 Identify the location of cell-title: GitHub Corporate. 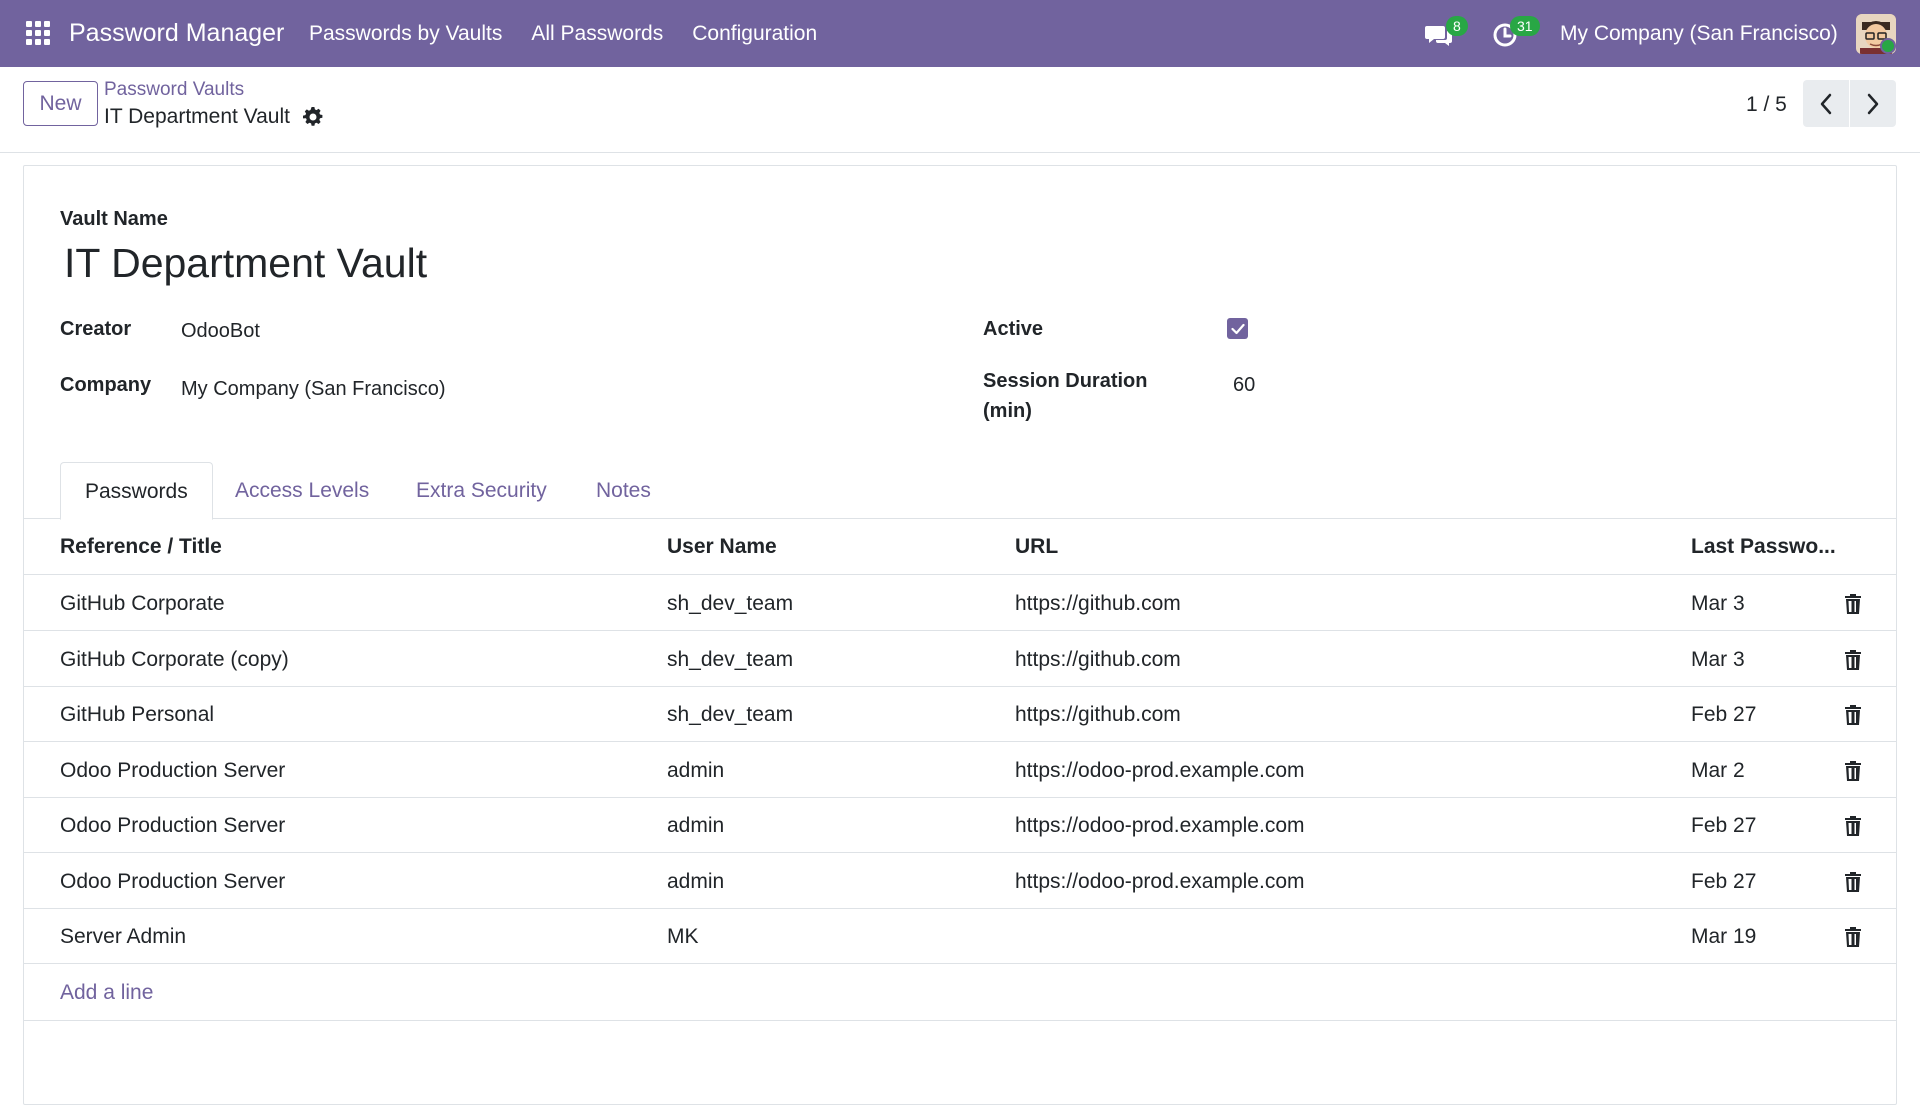
(142, 603).